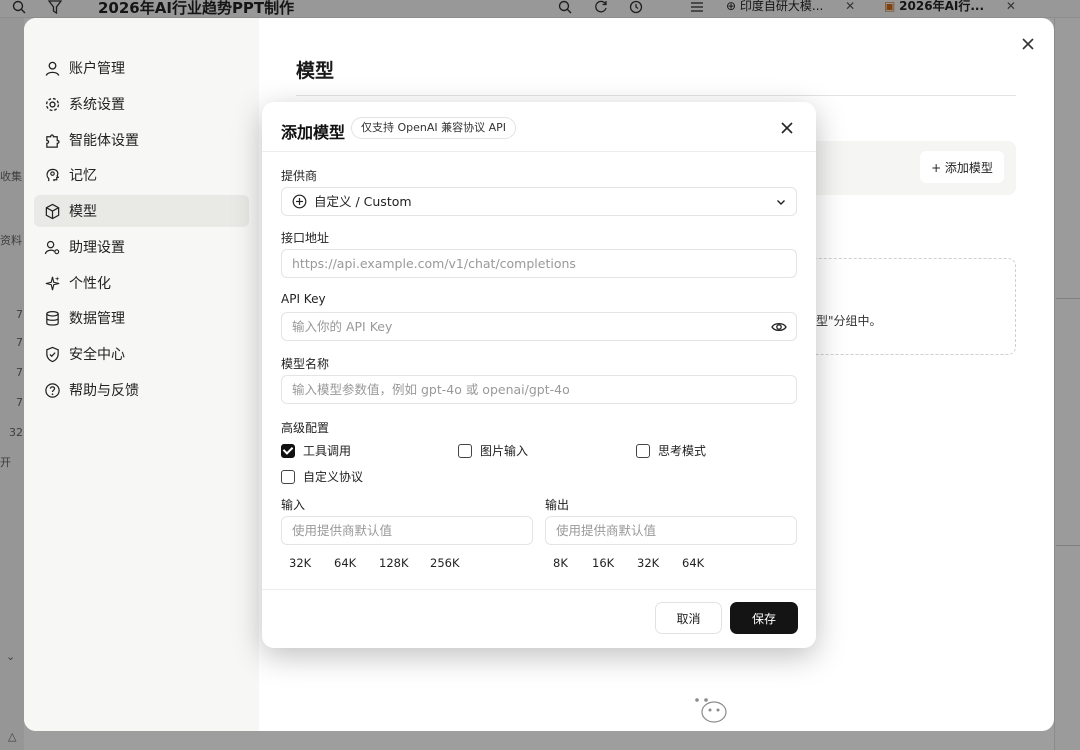 The image size is (1080, 750). What do you see at coordinates (141, 211) in the screenshot?
I see `sidebar-item-models: 模型` at bounding box center [141, 211].